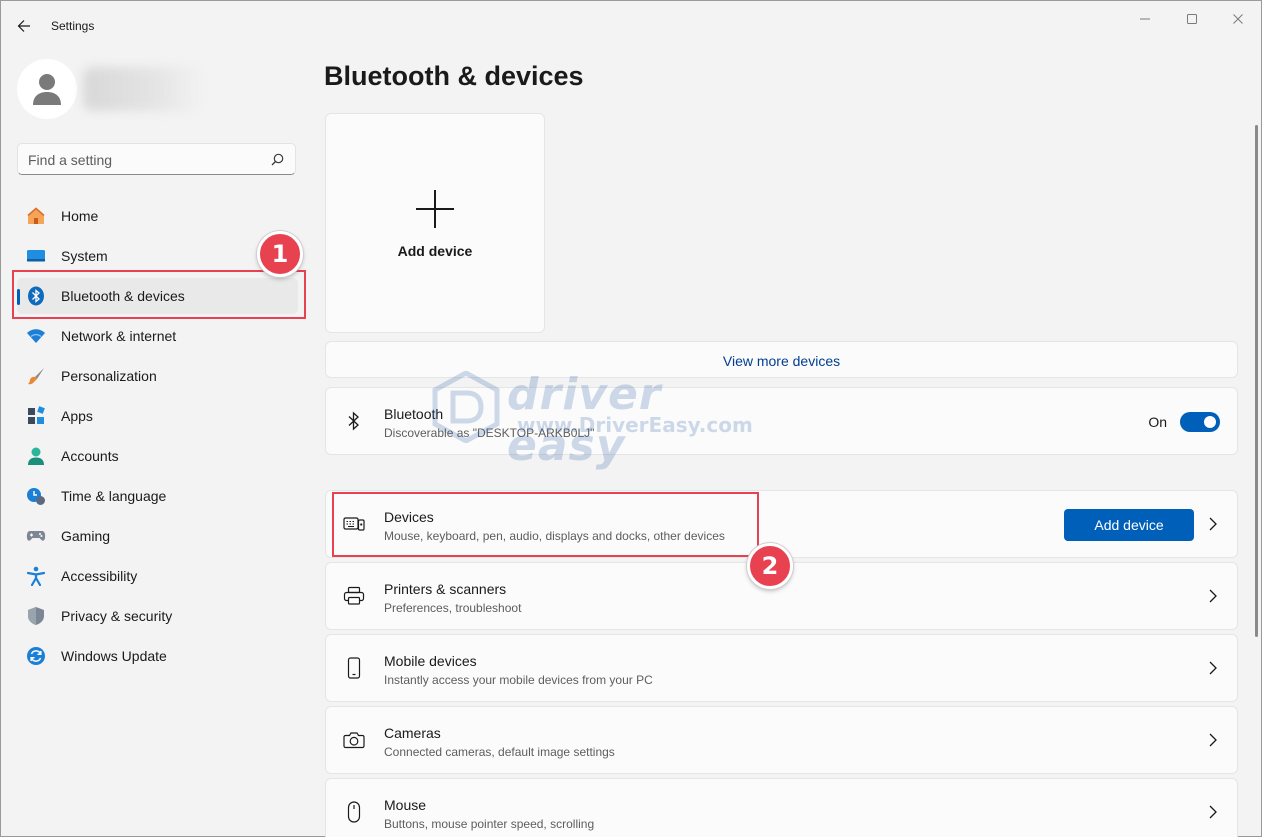 This screenshot has height=837, width=1262. Describe the element at coordinates (73, 26) in the screenshot. I see `app-title: Settings` at that location.